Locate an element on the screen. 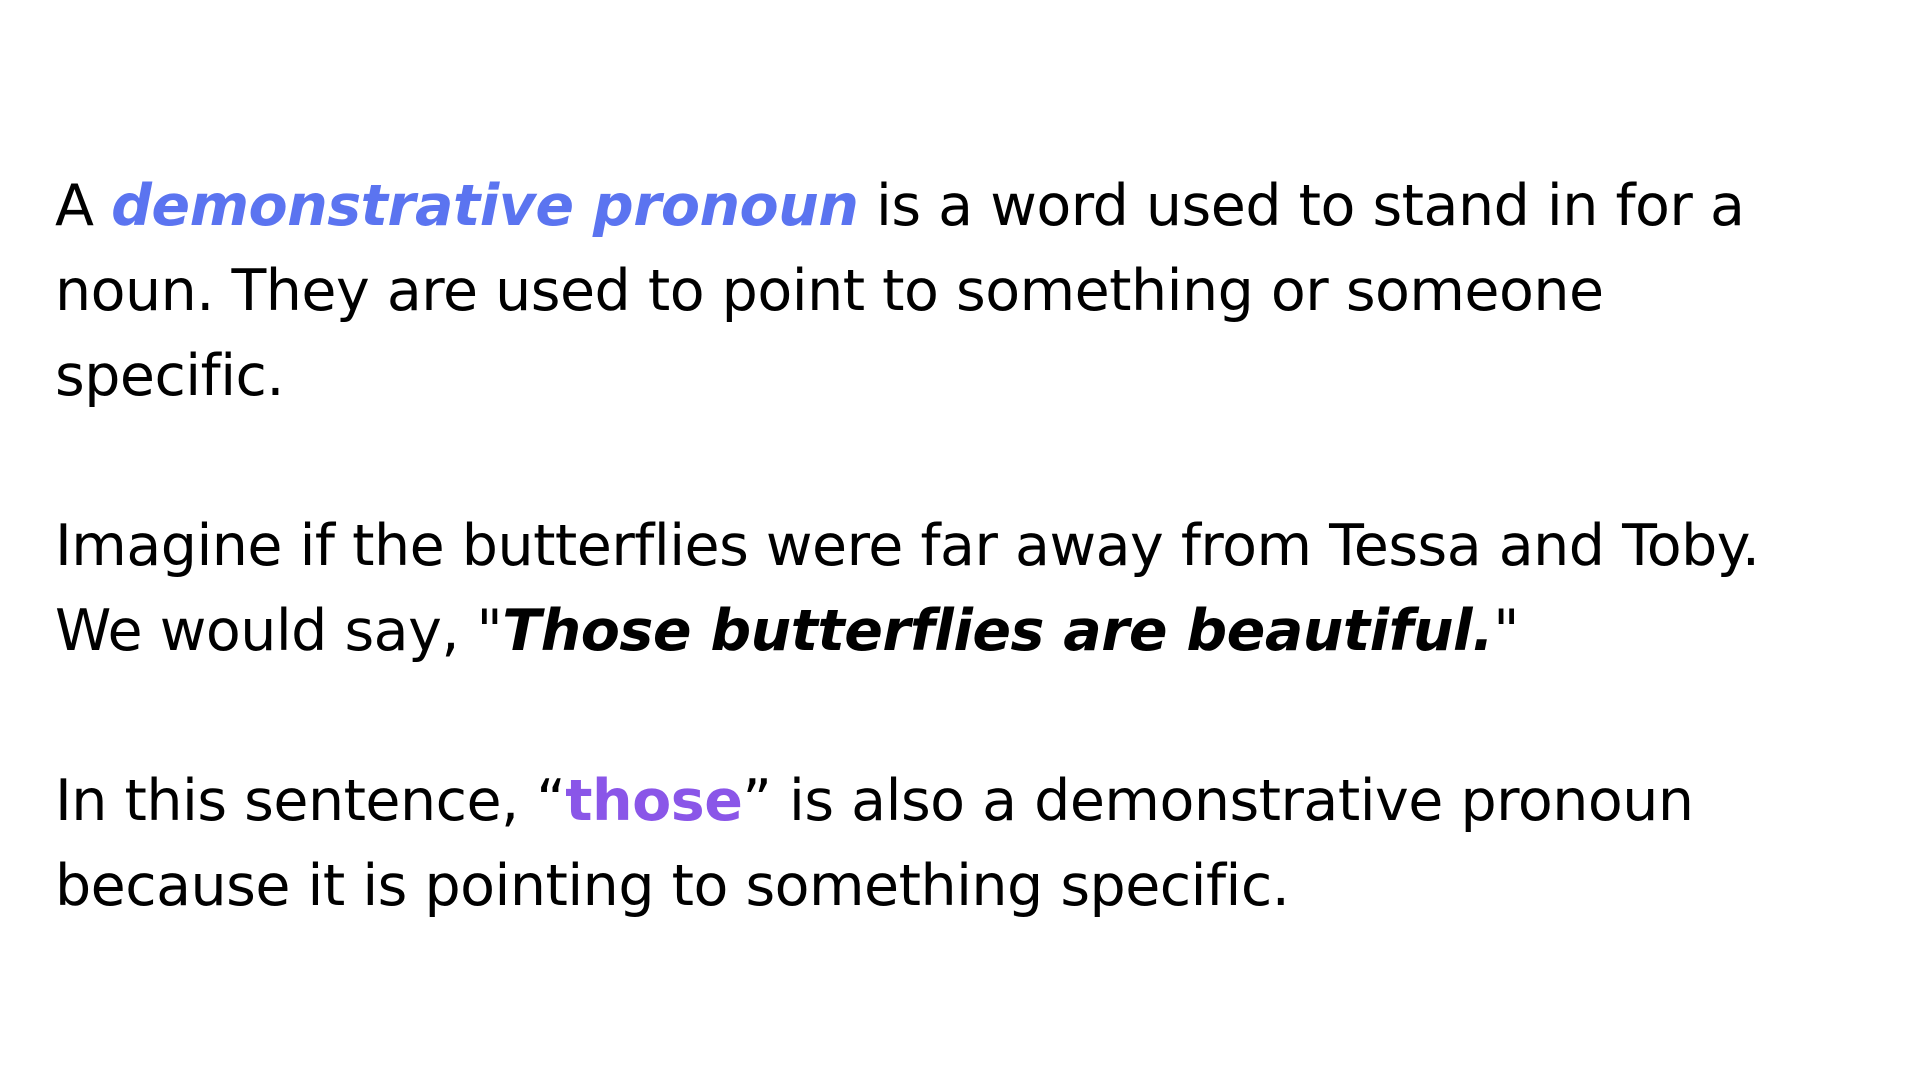  example-sentence: Those butterflies are beautiful. is located at coordinates (998, 631).